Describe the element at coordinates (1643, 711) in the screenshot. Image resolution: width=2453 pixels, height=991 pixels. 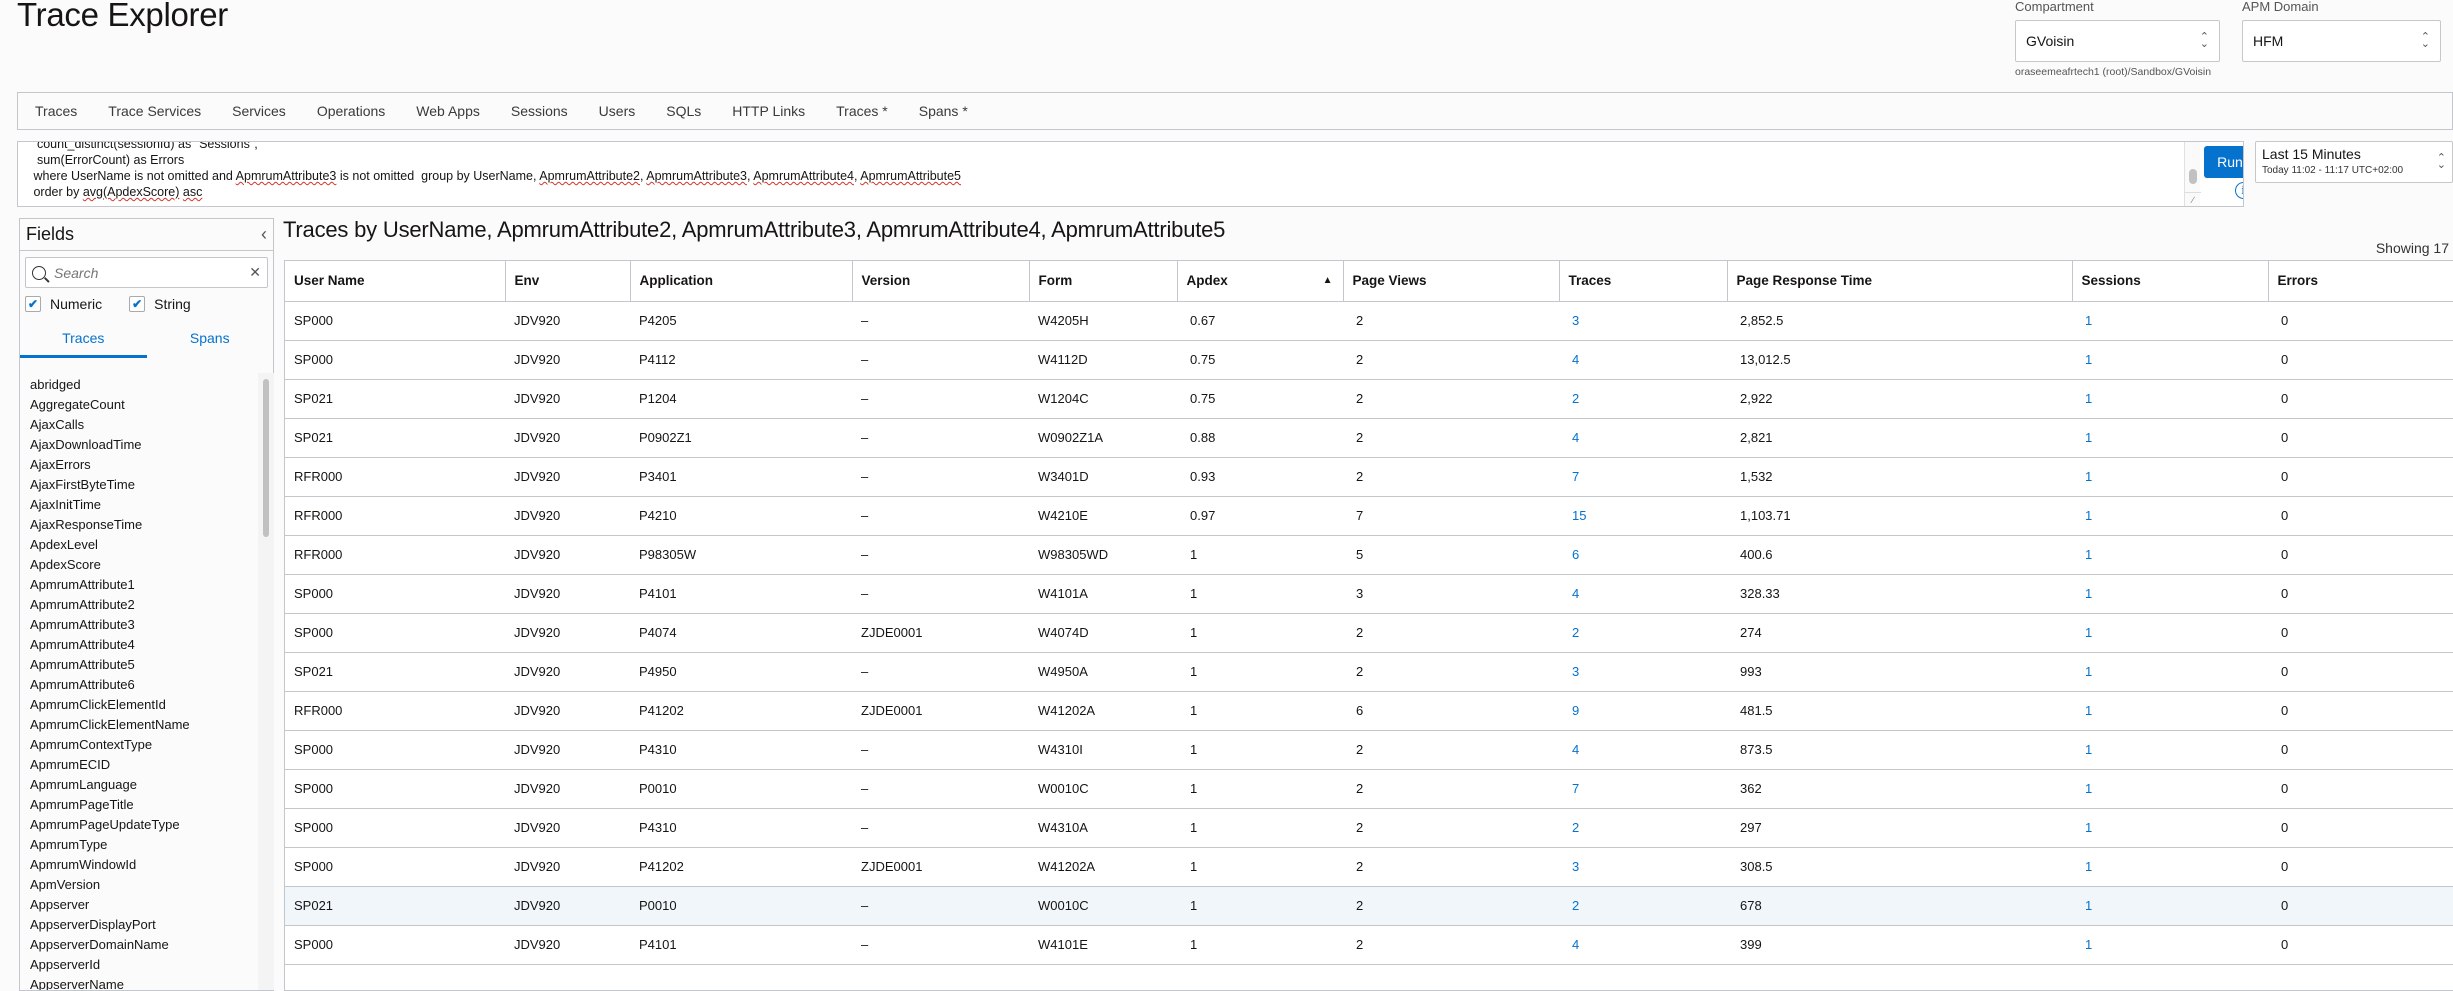
I see `cell-traces: 9` at that location.